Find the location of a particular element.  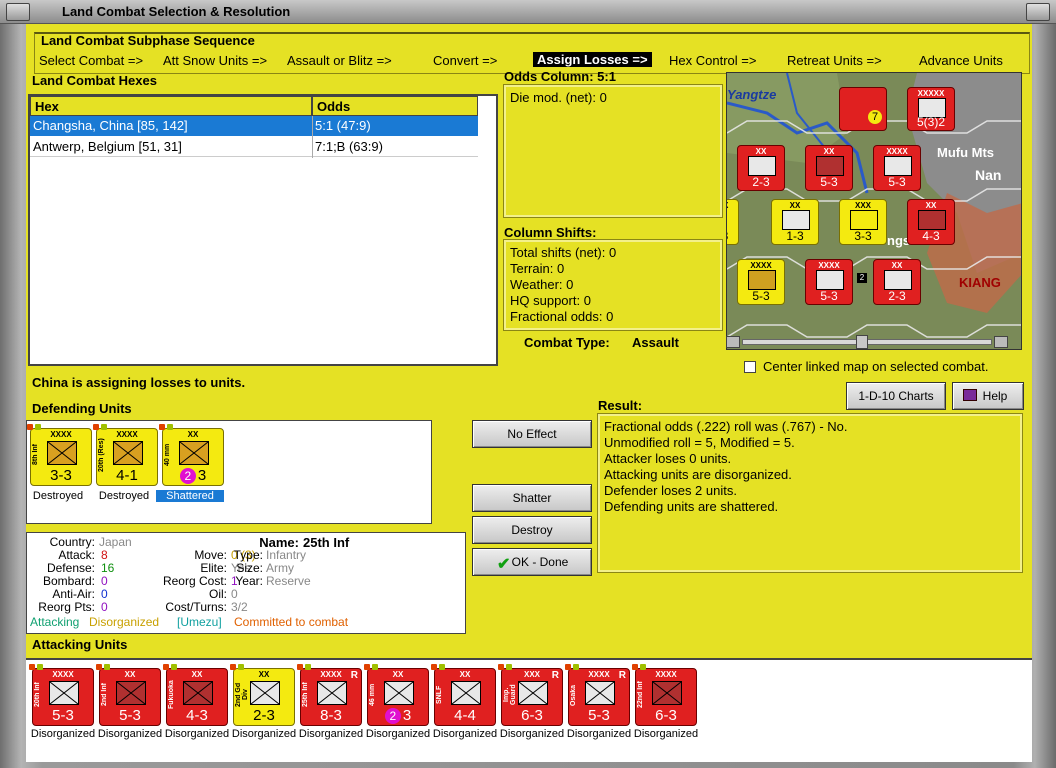

mountain-symbol-icon is located at coordinates (898, 280).